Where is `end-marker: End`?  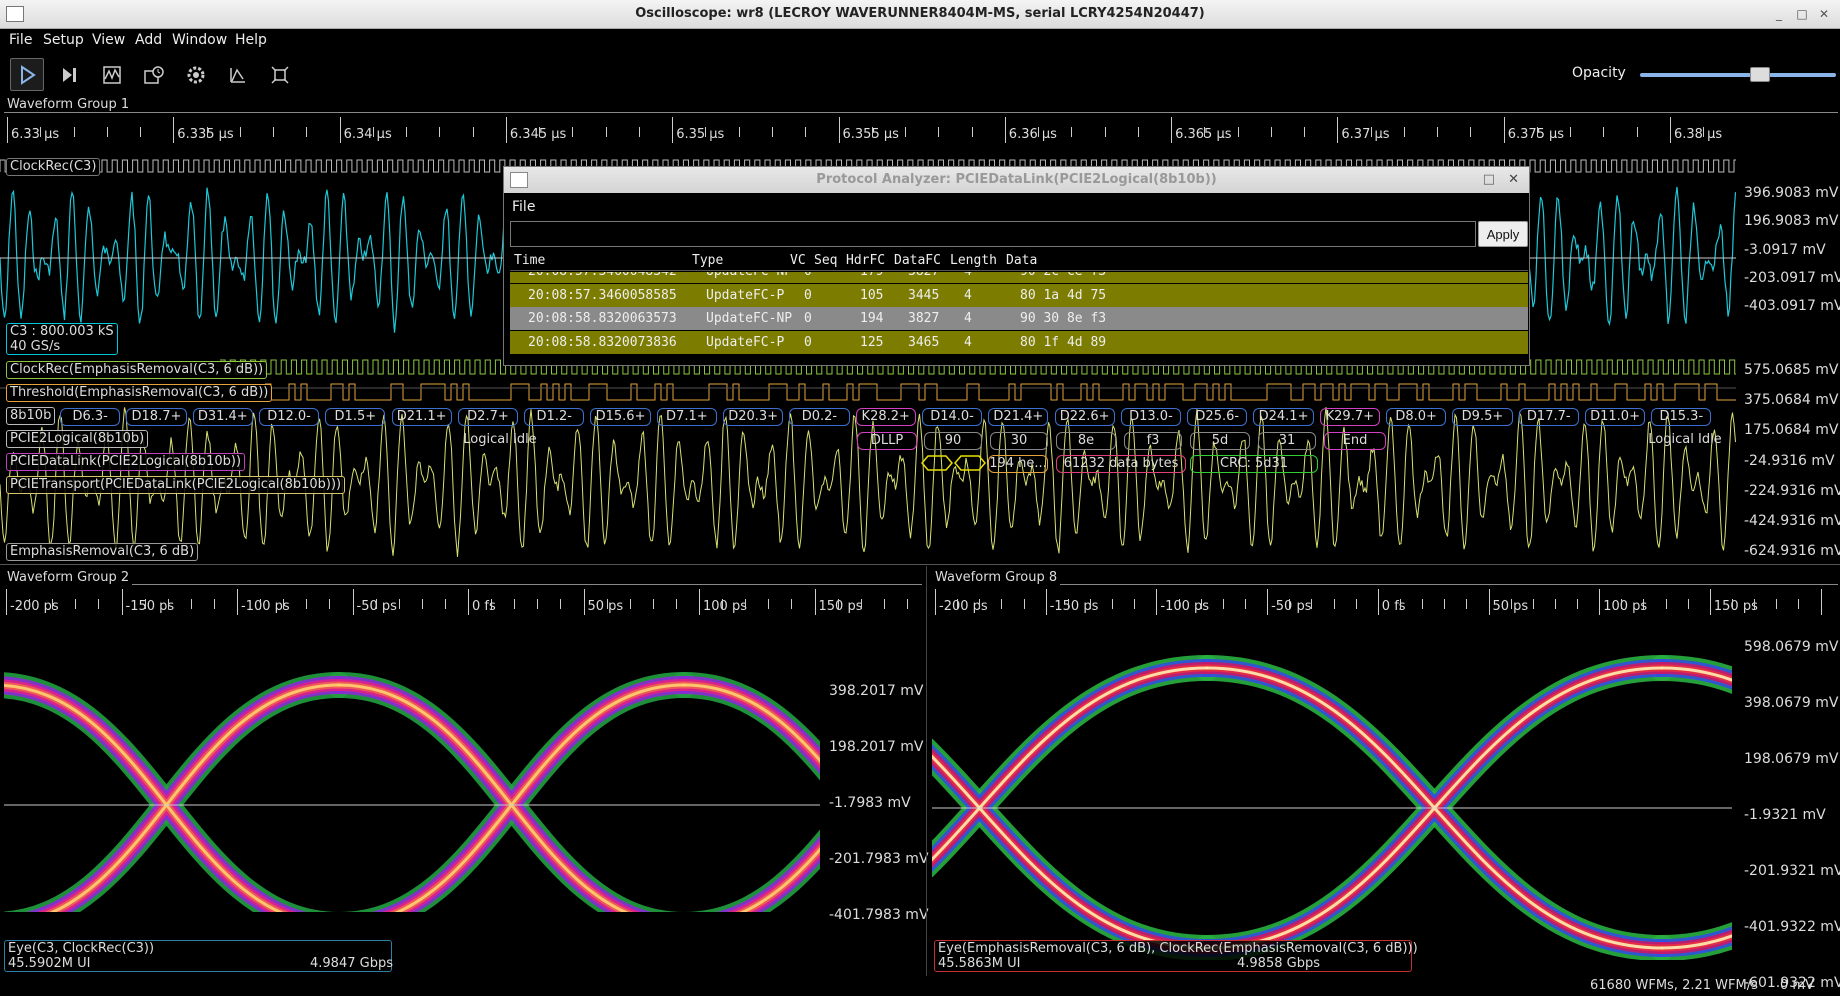 end-marker: End is located at coordinates (1355, 441).